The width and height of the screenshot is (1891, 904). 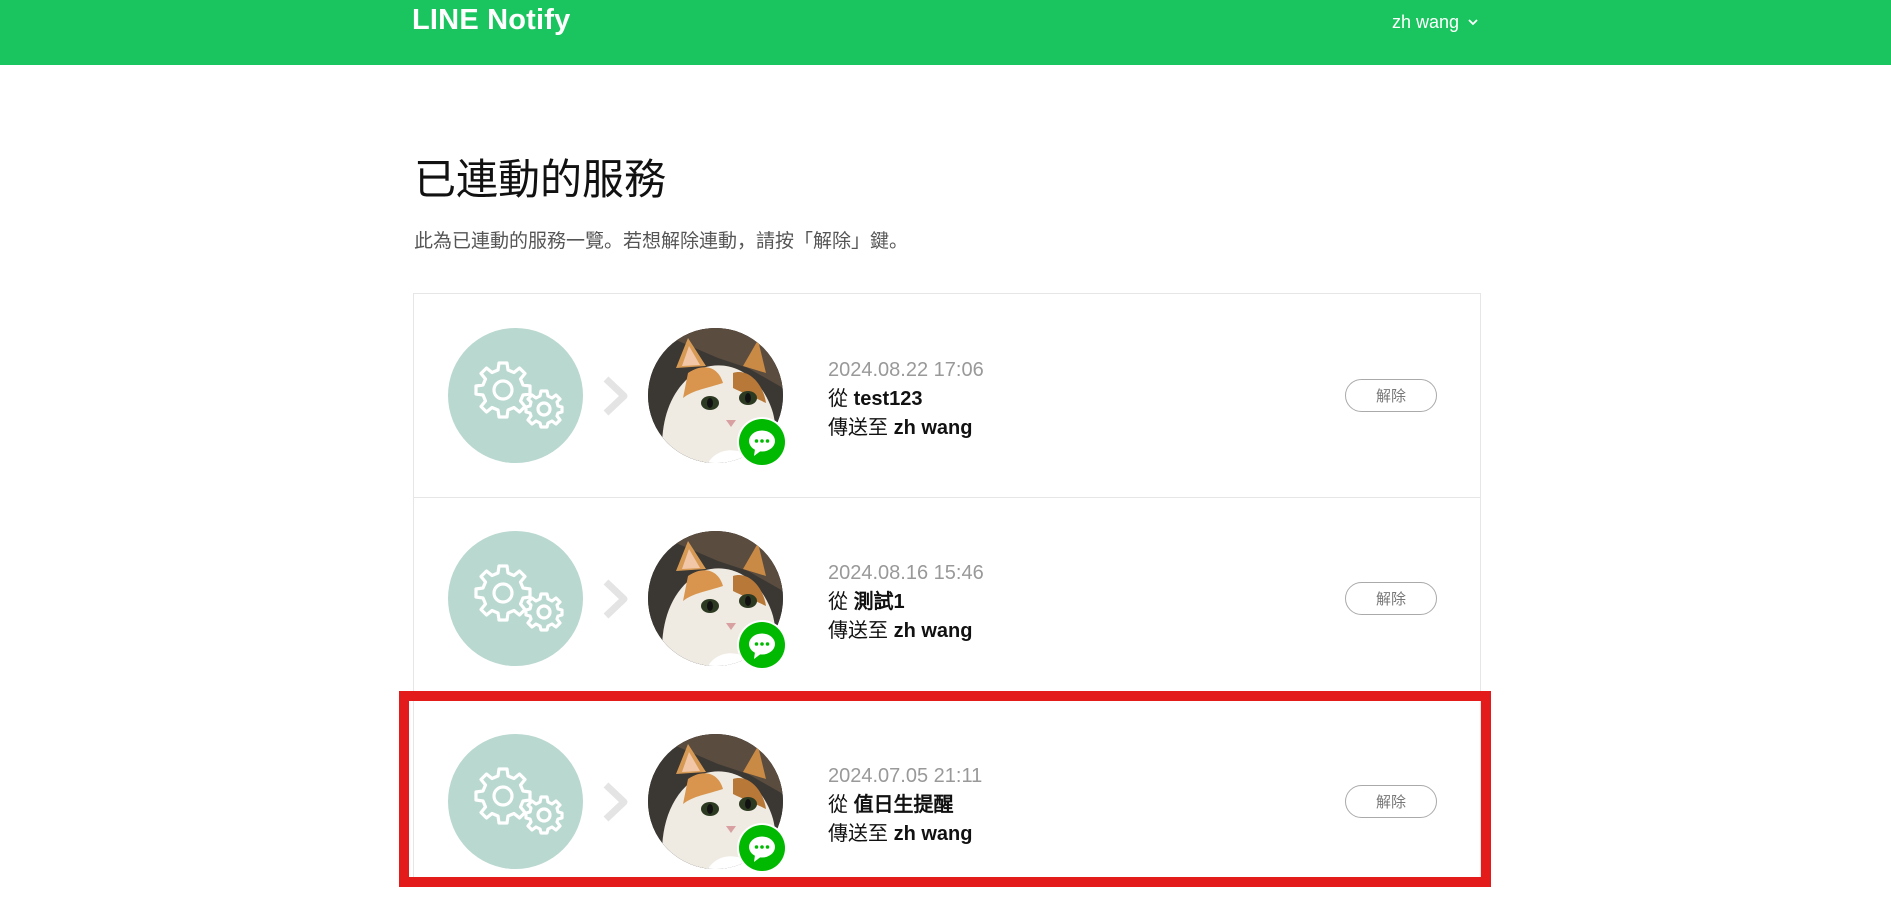 I want to click on service-info: 2024.08.16 15:46 從 測試1 傳送至 zh wang, so click(x=906, y=602).